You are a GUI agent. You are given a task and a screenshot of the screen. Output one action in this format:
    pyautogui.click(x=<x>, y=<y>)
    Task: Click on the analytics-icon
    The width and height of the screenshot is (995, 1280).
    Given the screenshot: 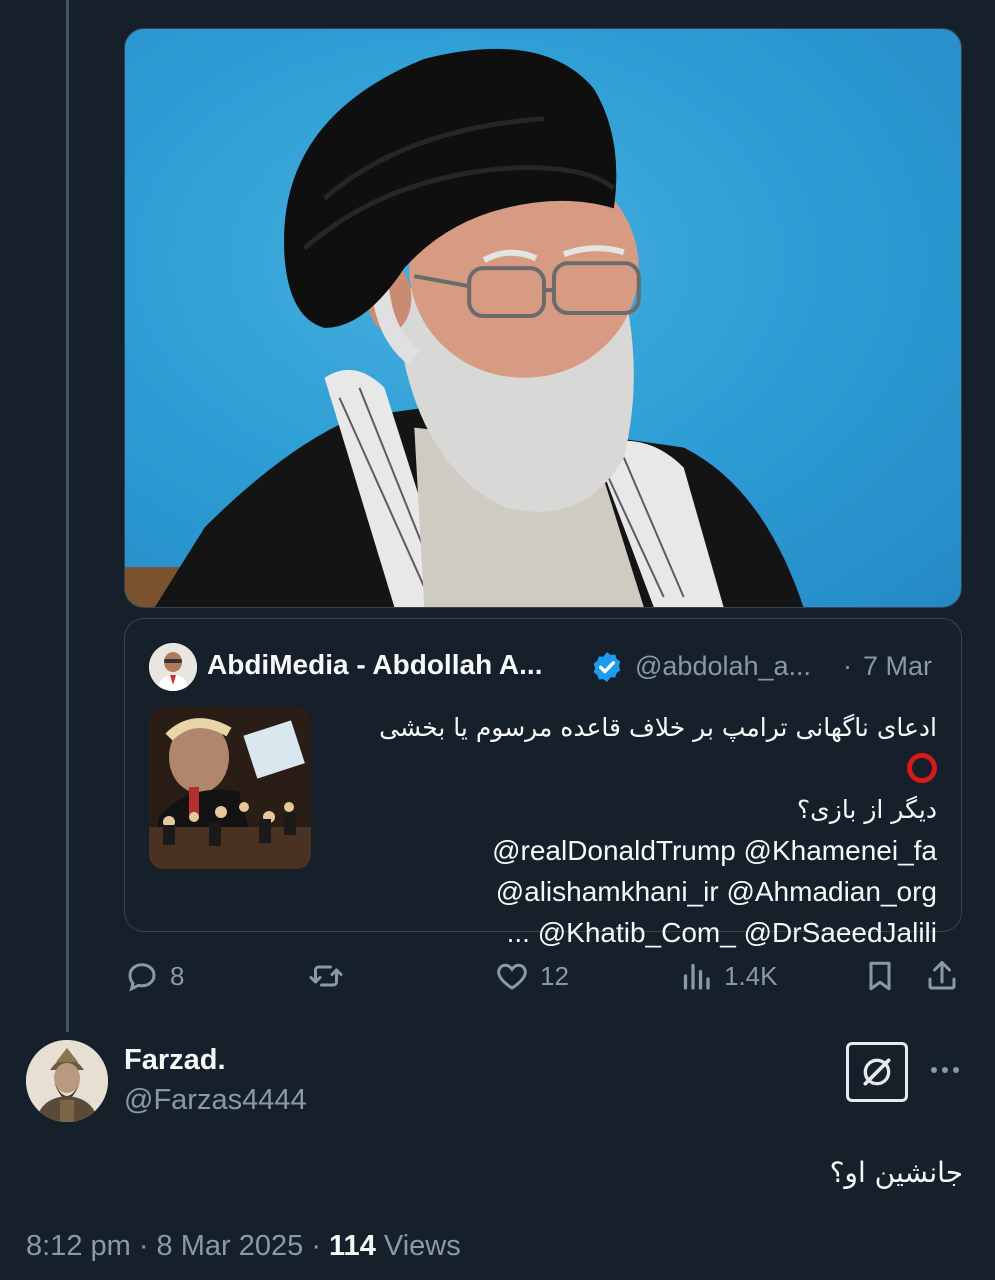 What is the action you would take?
    pyautogui.click(x=696, y=976)
    